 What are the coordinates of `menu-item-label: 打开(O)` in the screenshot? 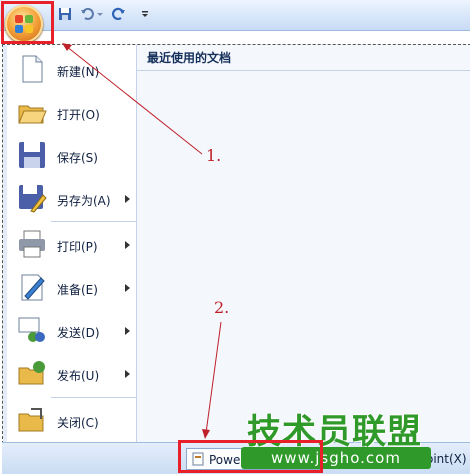 It's located at (78, 115).